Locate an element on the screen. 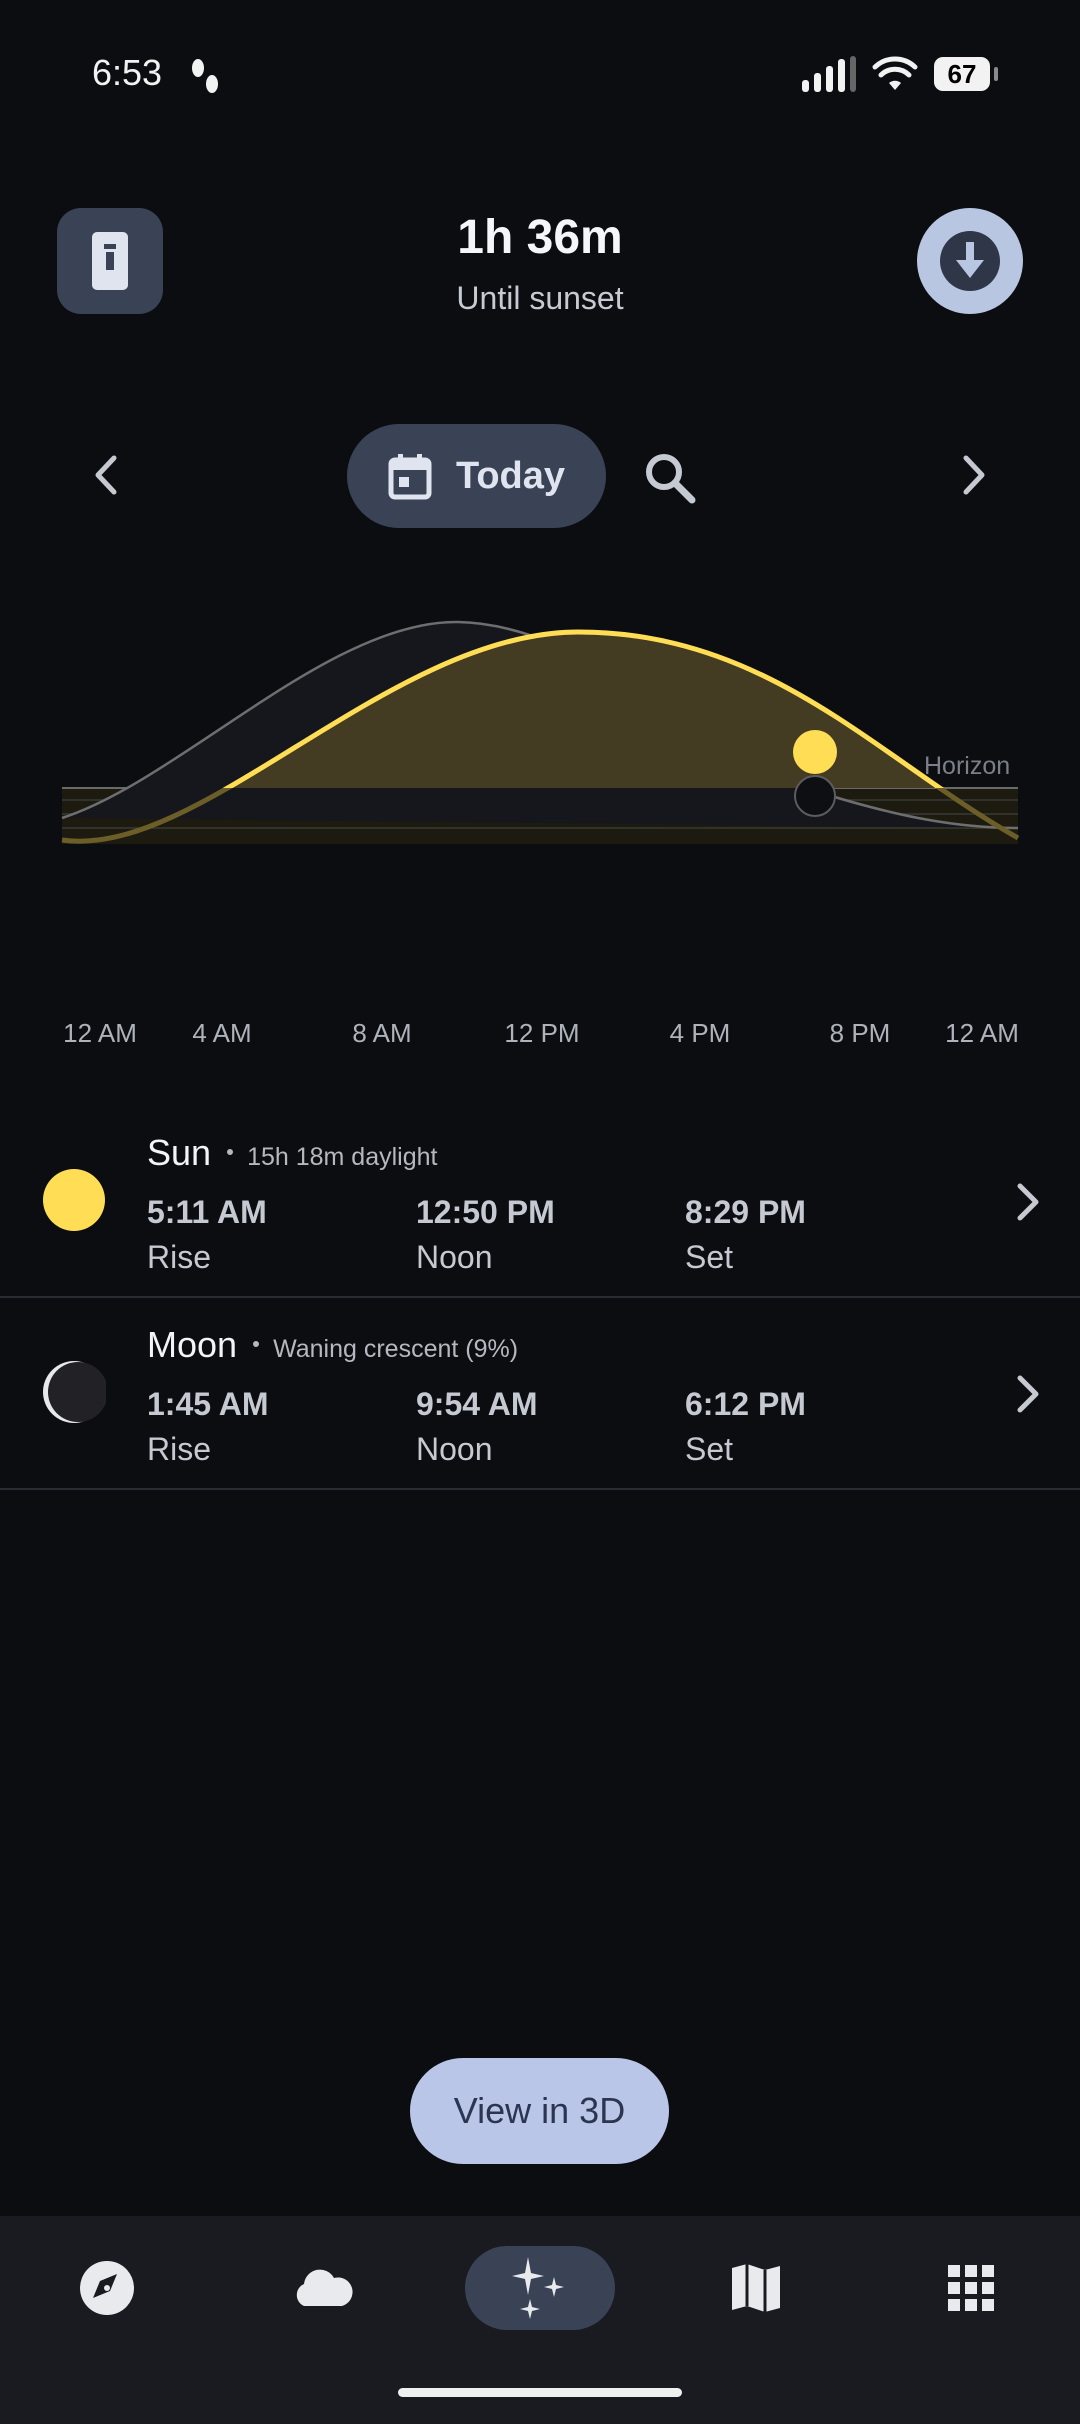 The image size is (1080, 2424). calendar-icon is located at coordinates (410, 477).